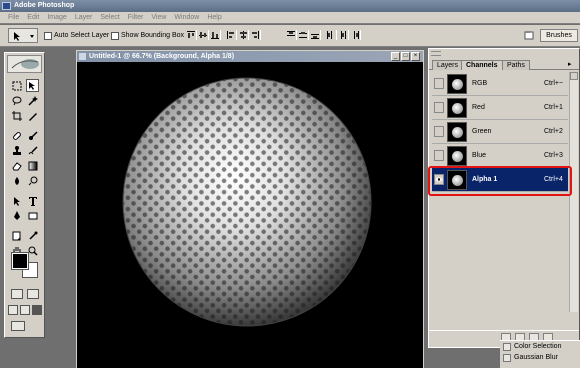 The width and height of the screenshot is (580, 368). I want to click on standard-screen-mode-icon, so click(13, 310).